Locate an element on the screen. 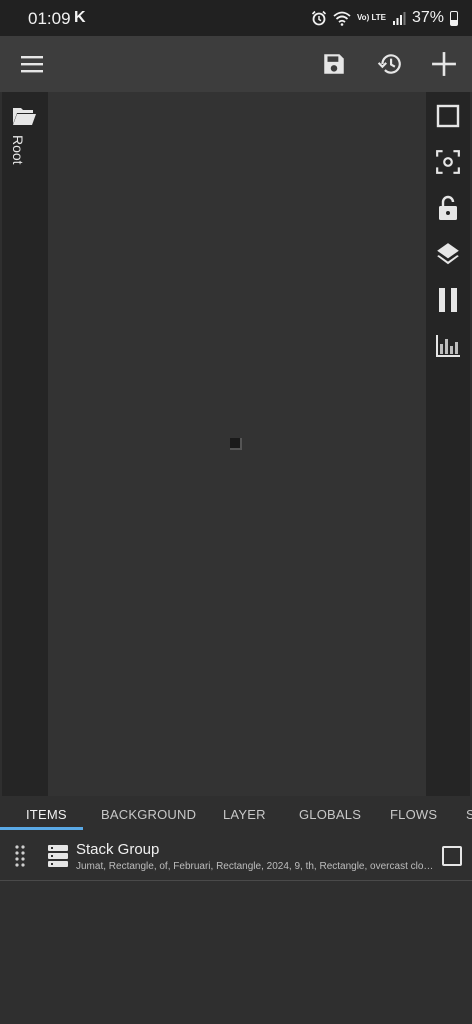 The width and height of the screenshot is (472, 1024). item-title: Stack Group is located at coordinates (118, 849).